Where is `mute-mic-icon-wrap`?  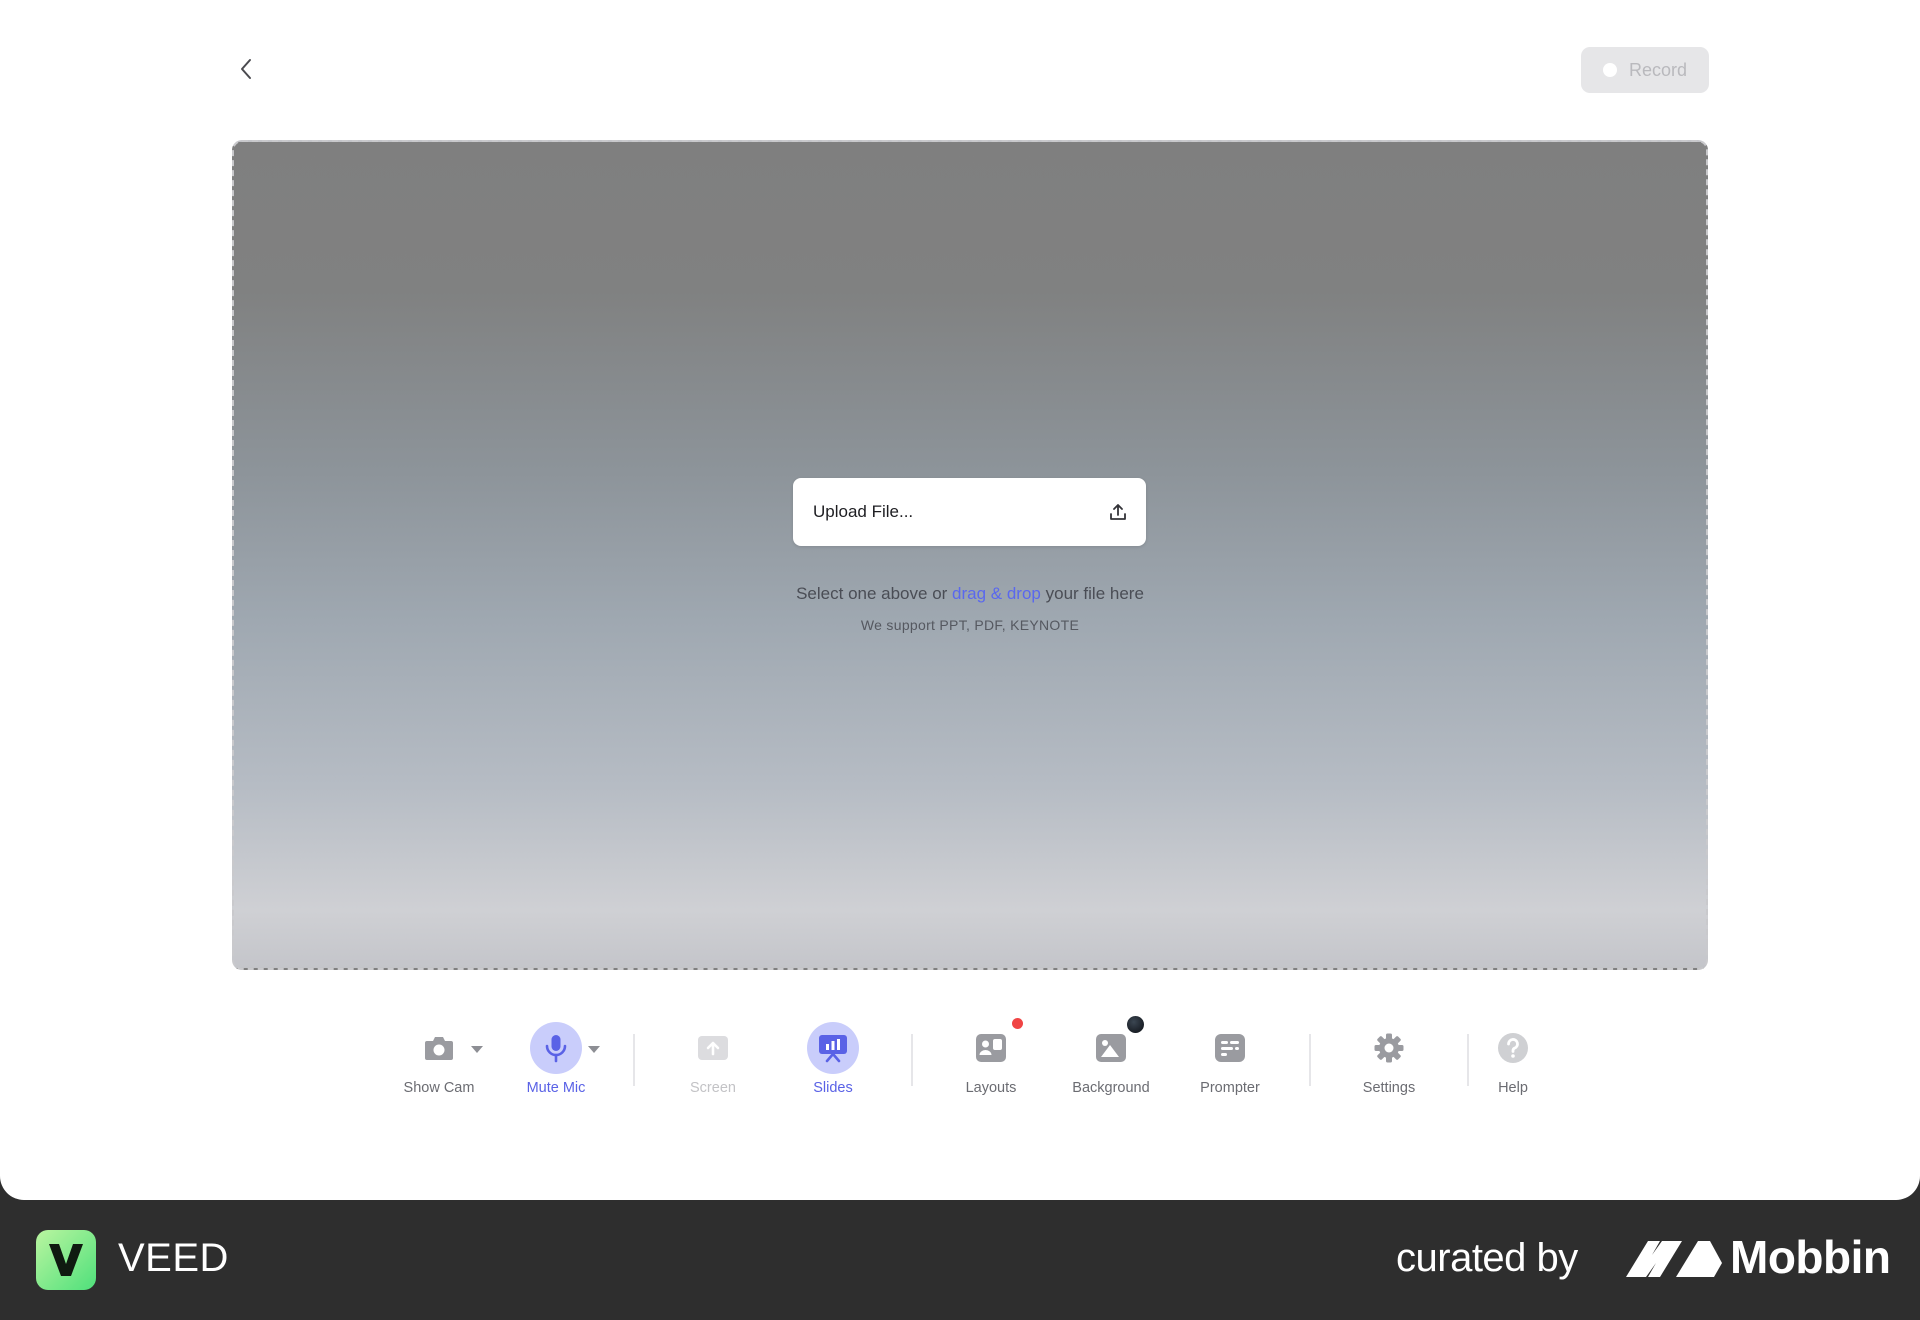 mute-mic-icon-wrap is located at coordinates (556, 1048).